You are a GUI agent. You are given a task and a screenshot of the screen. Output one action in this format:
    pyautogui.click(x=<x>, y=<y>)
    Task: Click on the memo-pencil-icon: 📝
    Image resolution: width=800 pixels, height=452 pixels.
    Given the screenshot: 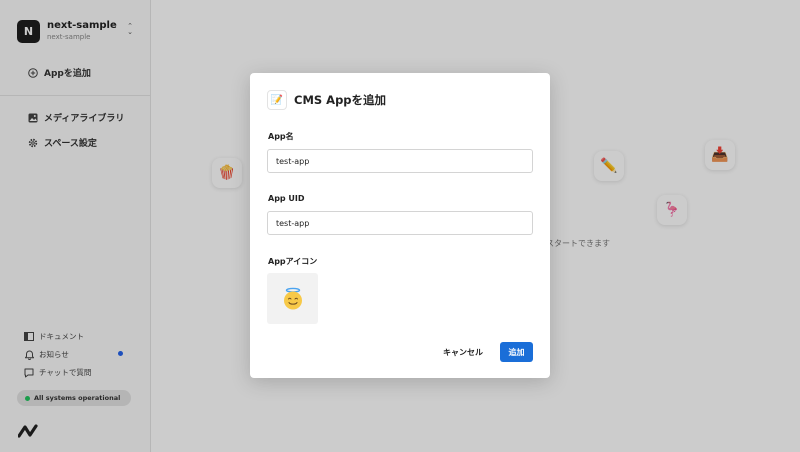 What is the action you would take?
    pyautogui.click(x=277, y=100)
    